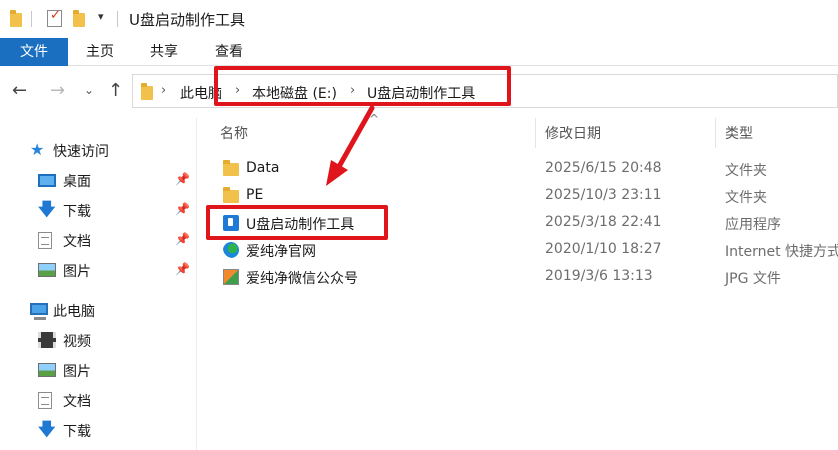 The height and width of the screenshot is (450, 838). I want to click on tab-file: 文件, so click(34, 52).